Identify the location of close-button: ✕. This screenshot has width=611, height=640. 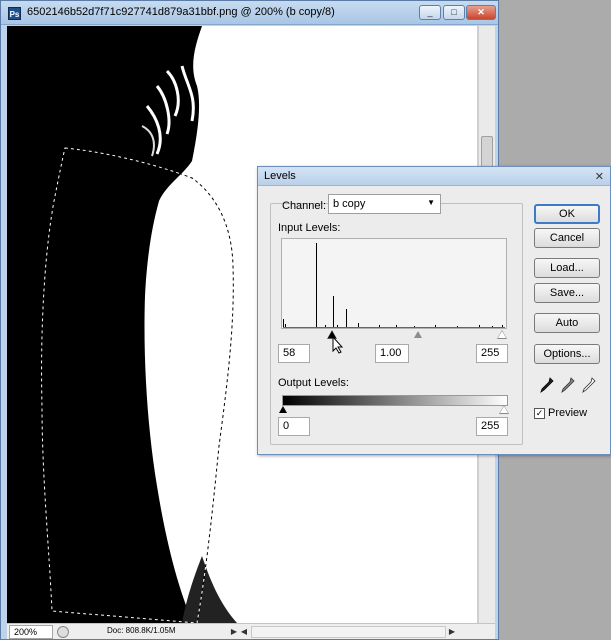
(481, 12).